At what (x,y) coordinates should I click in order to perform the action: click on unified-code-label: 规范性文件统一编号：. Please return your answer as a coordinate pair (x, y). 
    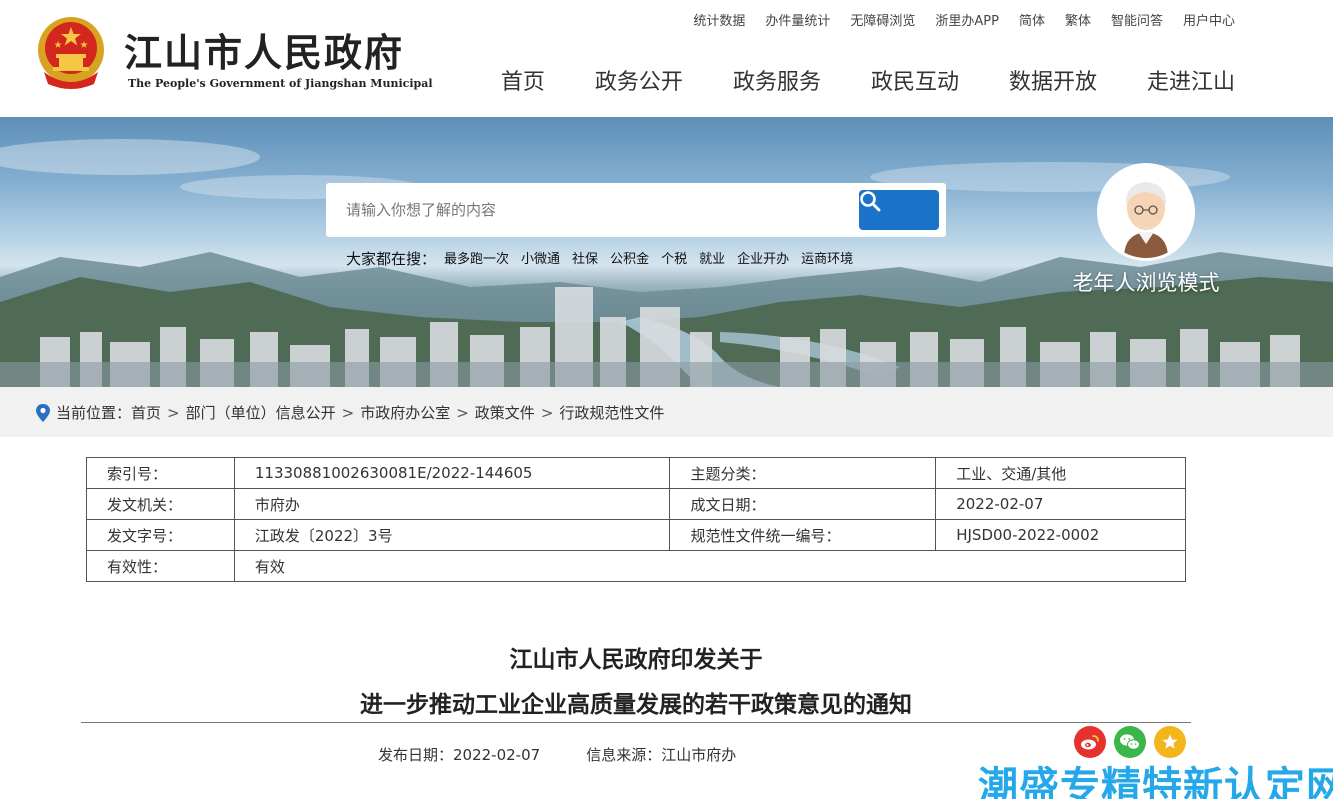
    Looking at the image, I should click on (803, 535).